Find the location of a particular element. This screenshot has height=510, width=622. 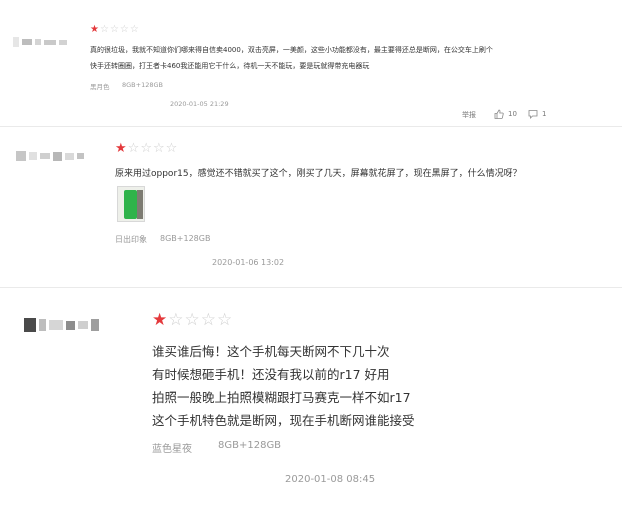

product-color: 黑月色 is located at coordinates (100, 87).